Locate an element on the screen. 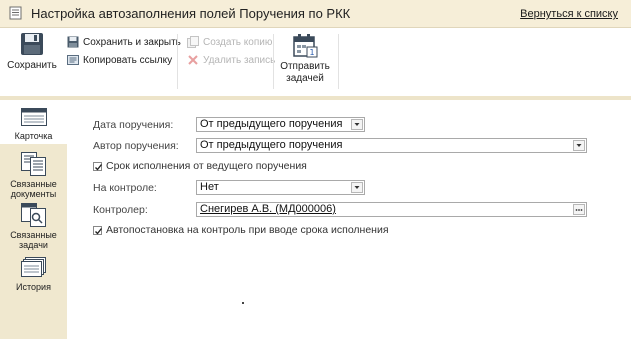 The width and height of the screenshot is (631, 339). delete-x-icon is located at coordinates (193, 60).